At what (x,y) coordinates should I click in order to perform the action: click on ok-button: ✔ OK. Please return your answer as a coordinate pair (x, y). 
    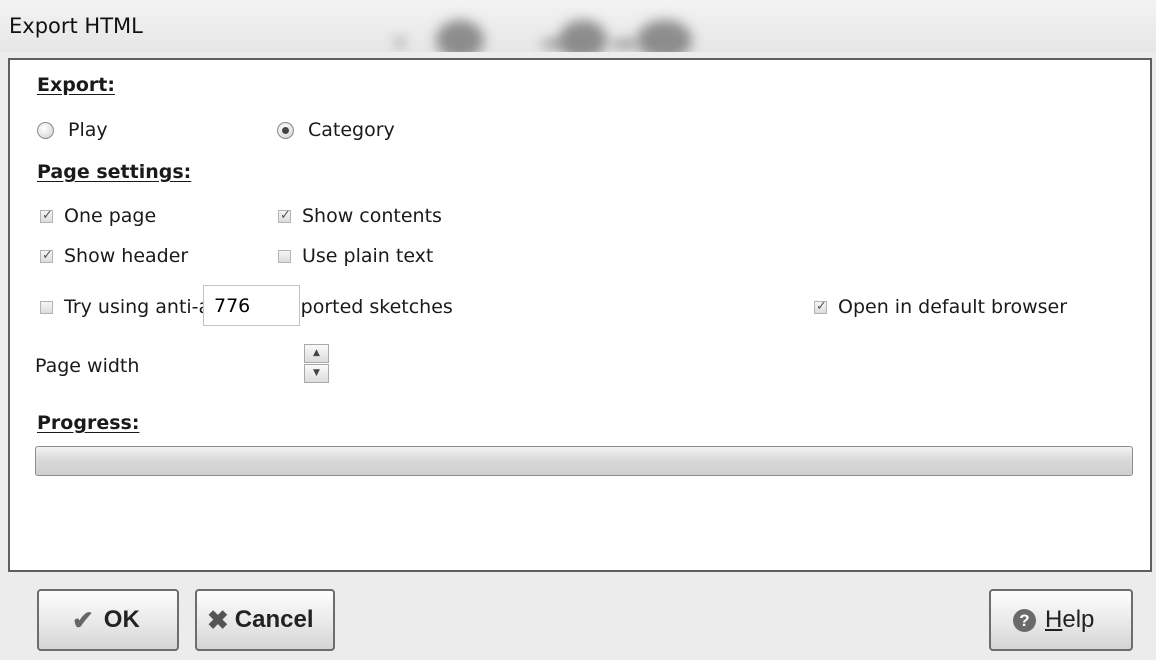
    Looking at the image, I should click on (108, 620).